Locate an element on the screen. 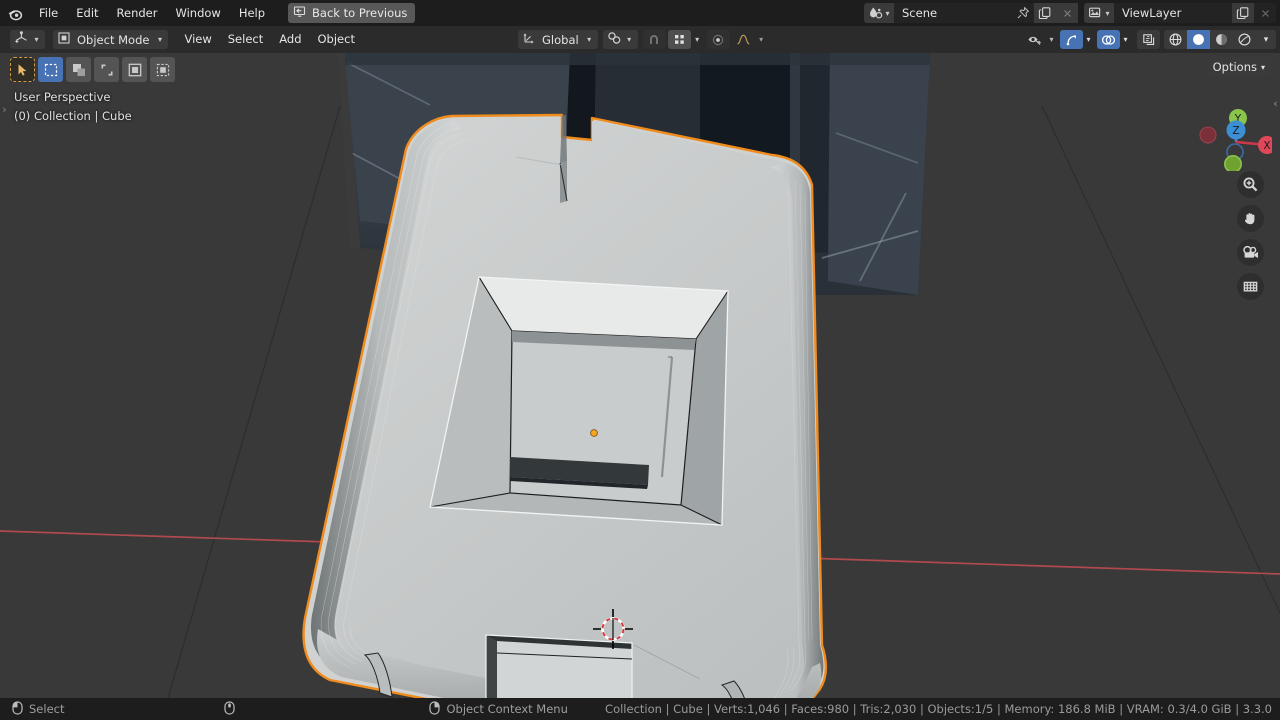 The width and height of the screenshot is (1280, 720). mode-selector: Object Mode ▾ is located at coordinates (111, 39).